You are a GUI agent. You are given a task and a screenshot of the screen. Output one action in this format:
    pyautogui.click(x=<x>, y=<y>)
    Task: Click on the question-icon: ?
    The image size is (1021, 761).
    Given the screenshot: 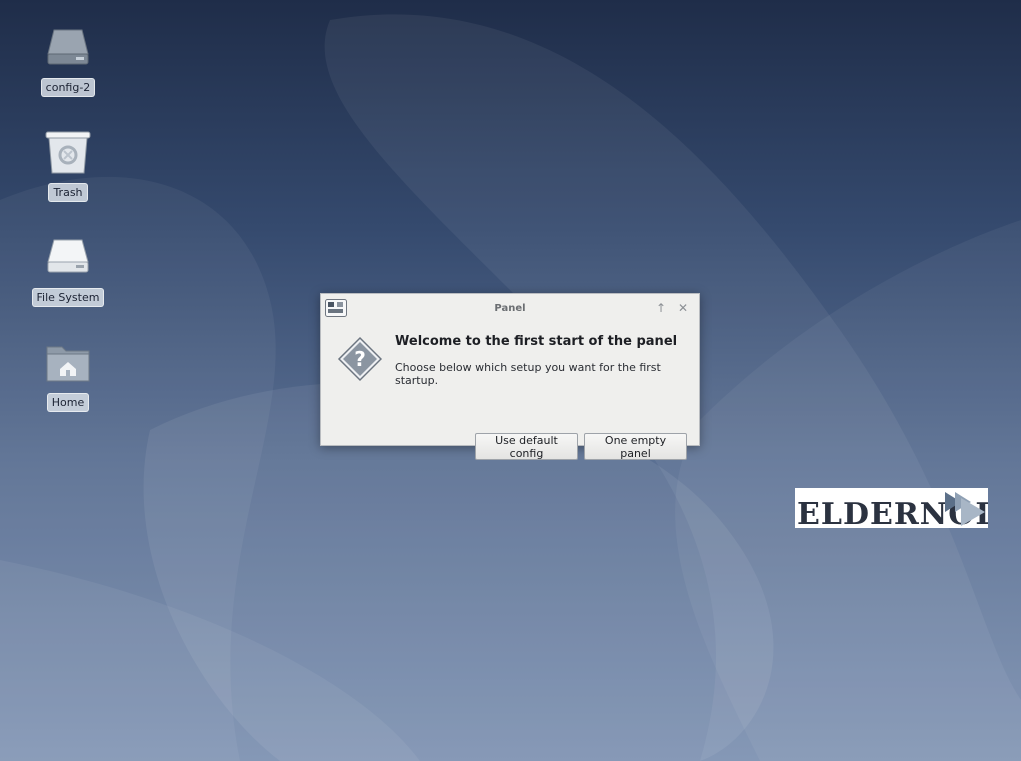 What is the action you would take?
    pyautogui.click(x=360, y=359)
    